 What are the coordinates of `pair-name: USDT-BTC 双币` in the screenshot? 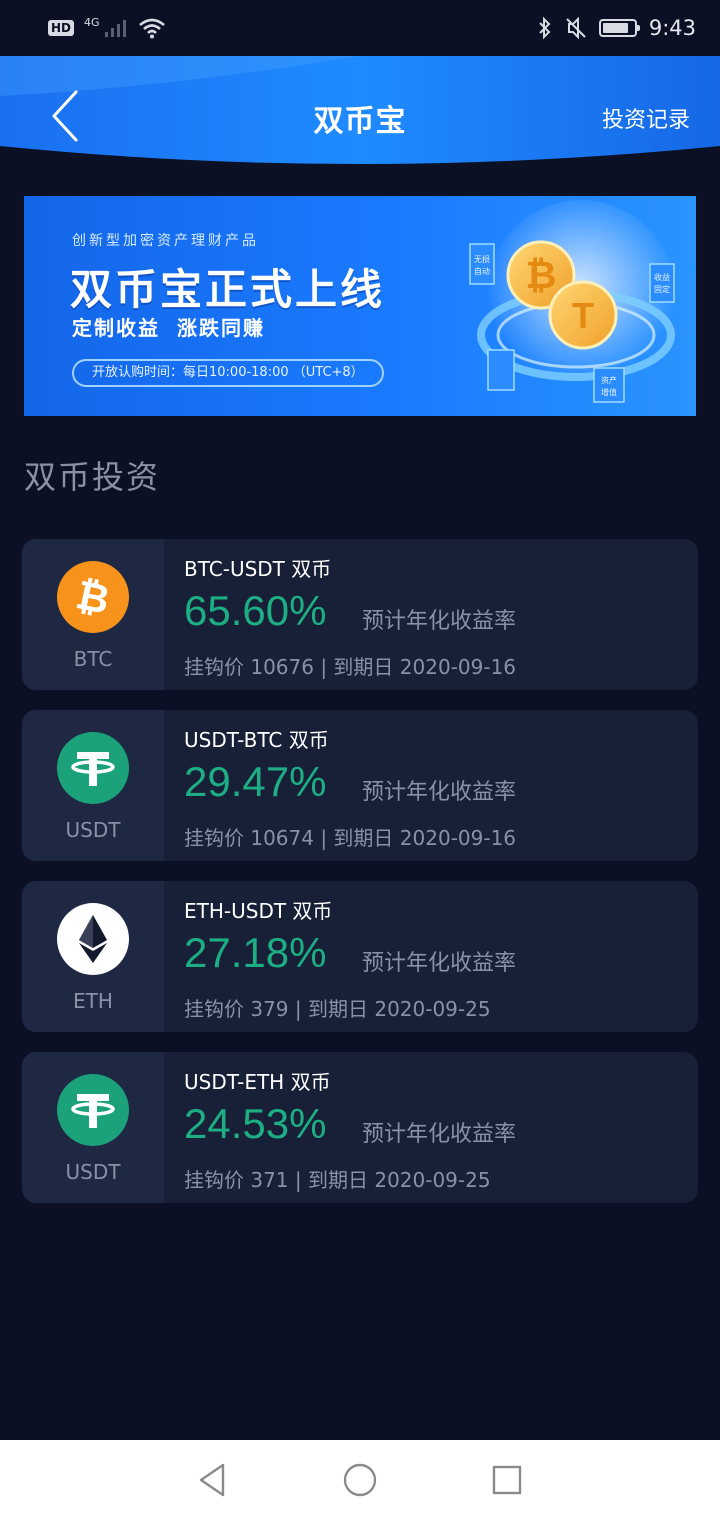 It's located at (256, 740).